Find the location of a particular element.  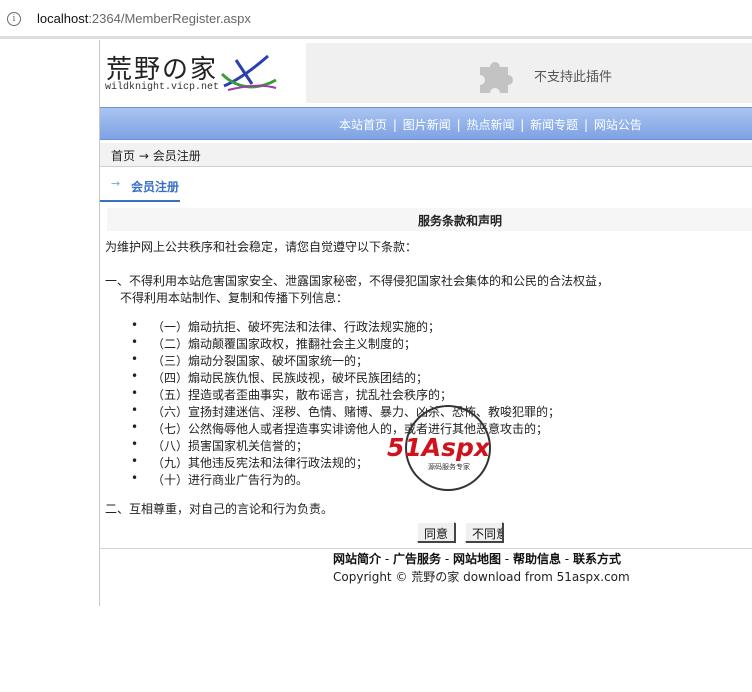

nav-announcements: 网站公告 is located at coordinates (618, 125).